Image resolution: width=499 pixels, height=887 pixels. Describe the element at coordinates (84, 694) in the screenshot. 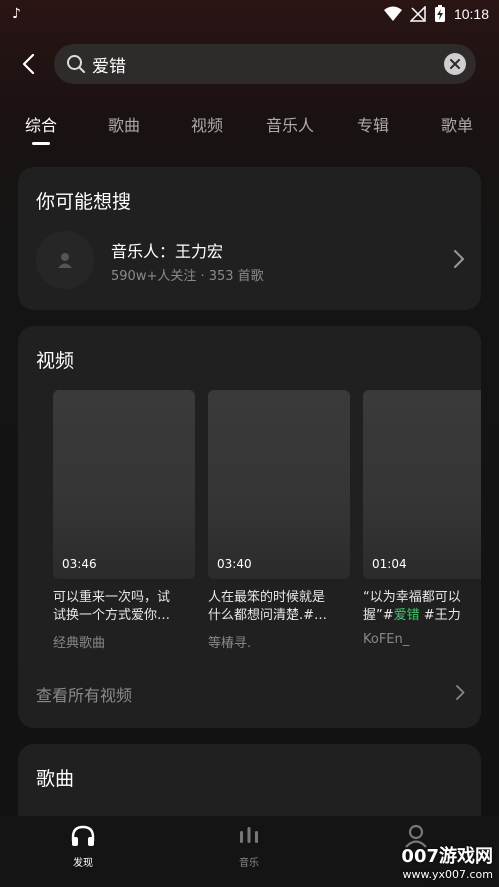

I see `see-all-videos-link: 查看所有视频` at that location.